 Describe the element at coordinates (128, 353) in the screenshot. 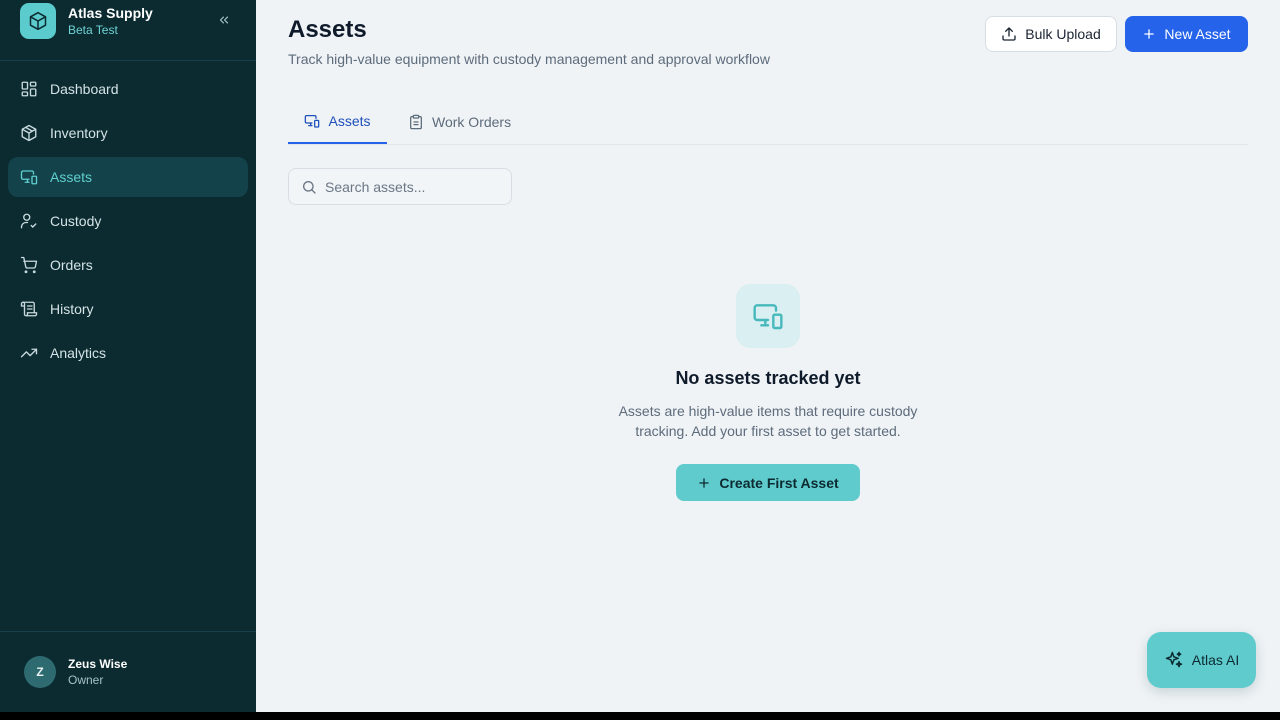

I see `sidebar-item-analytics: Analytics` at that location.